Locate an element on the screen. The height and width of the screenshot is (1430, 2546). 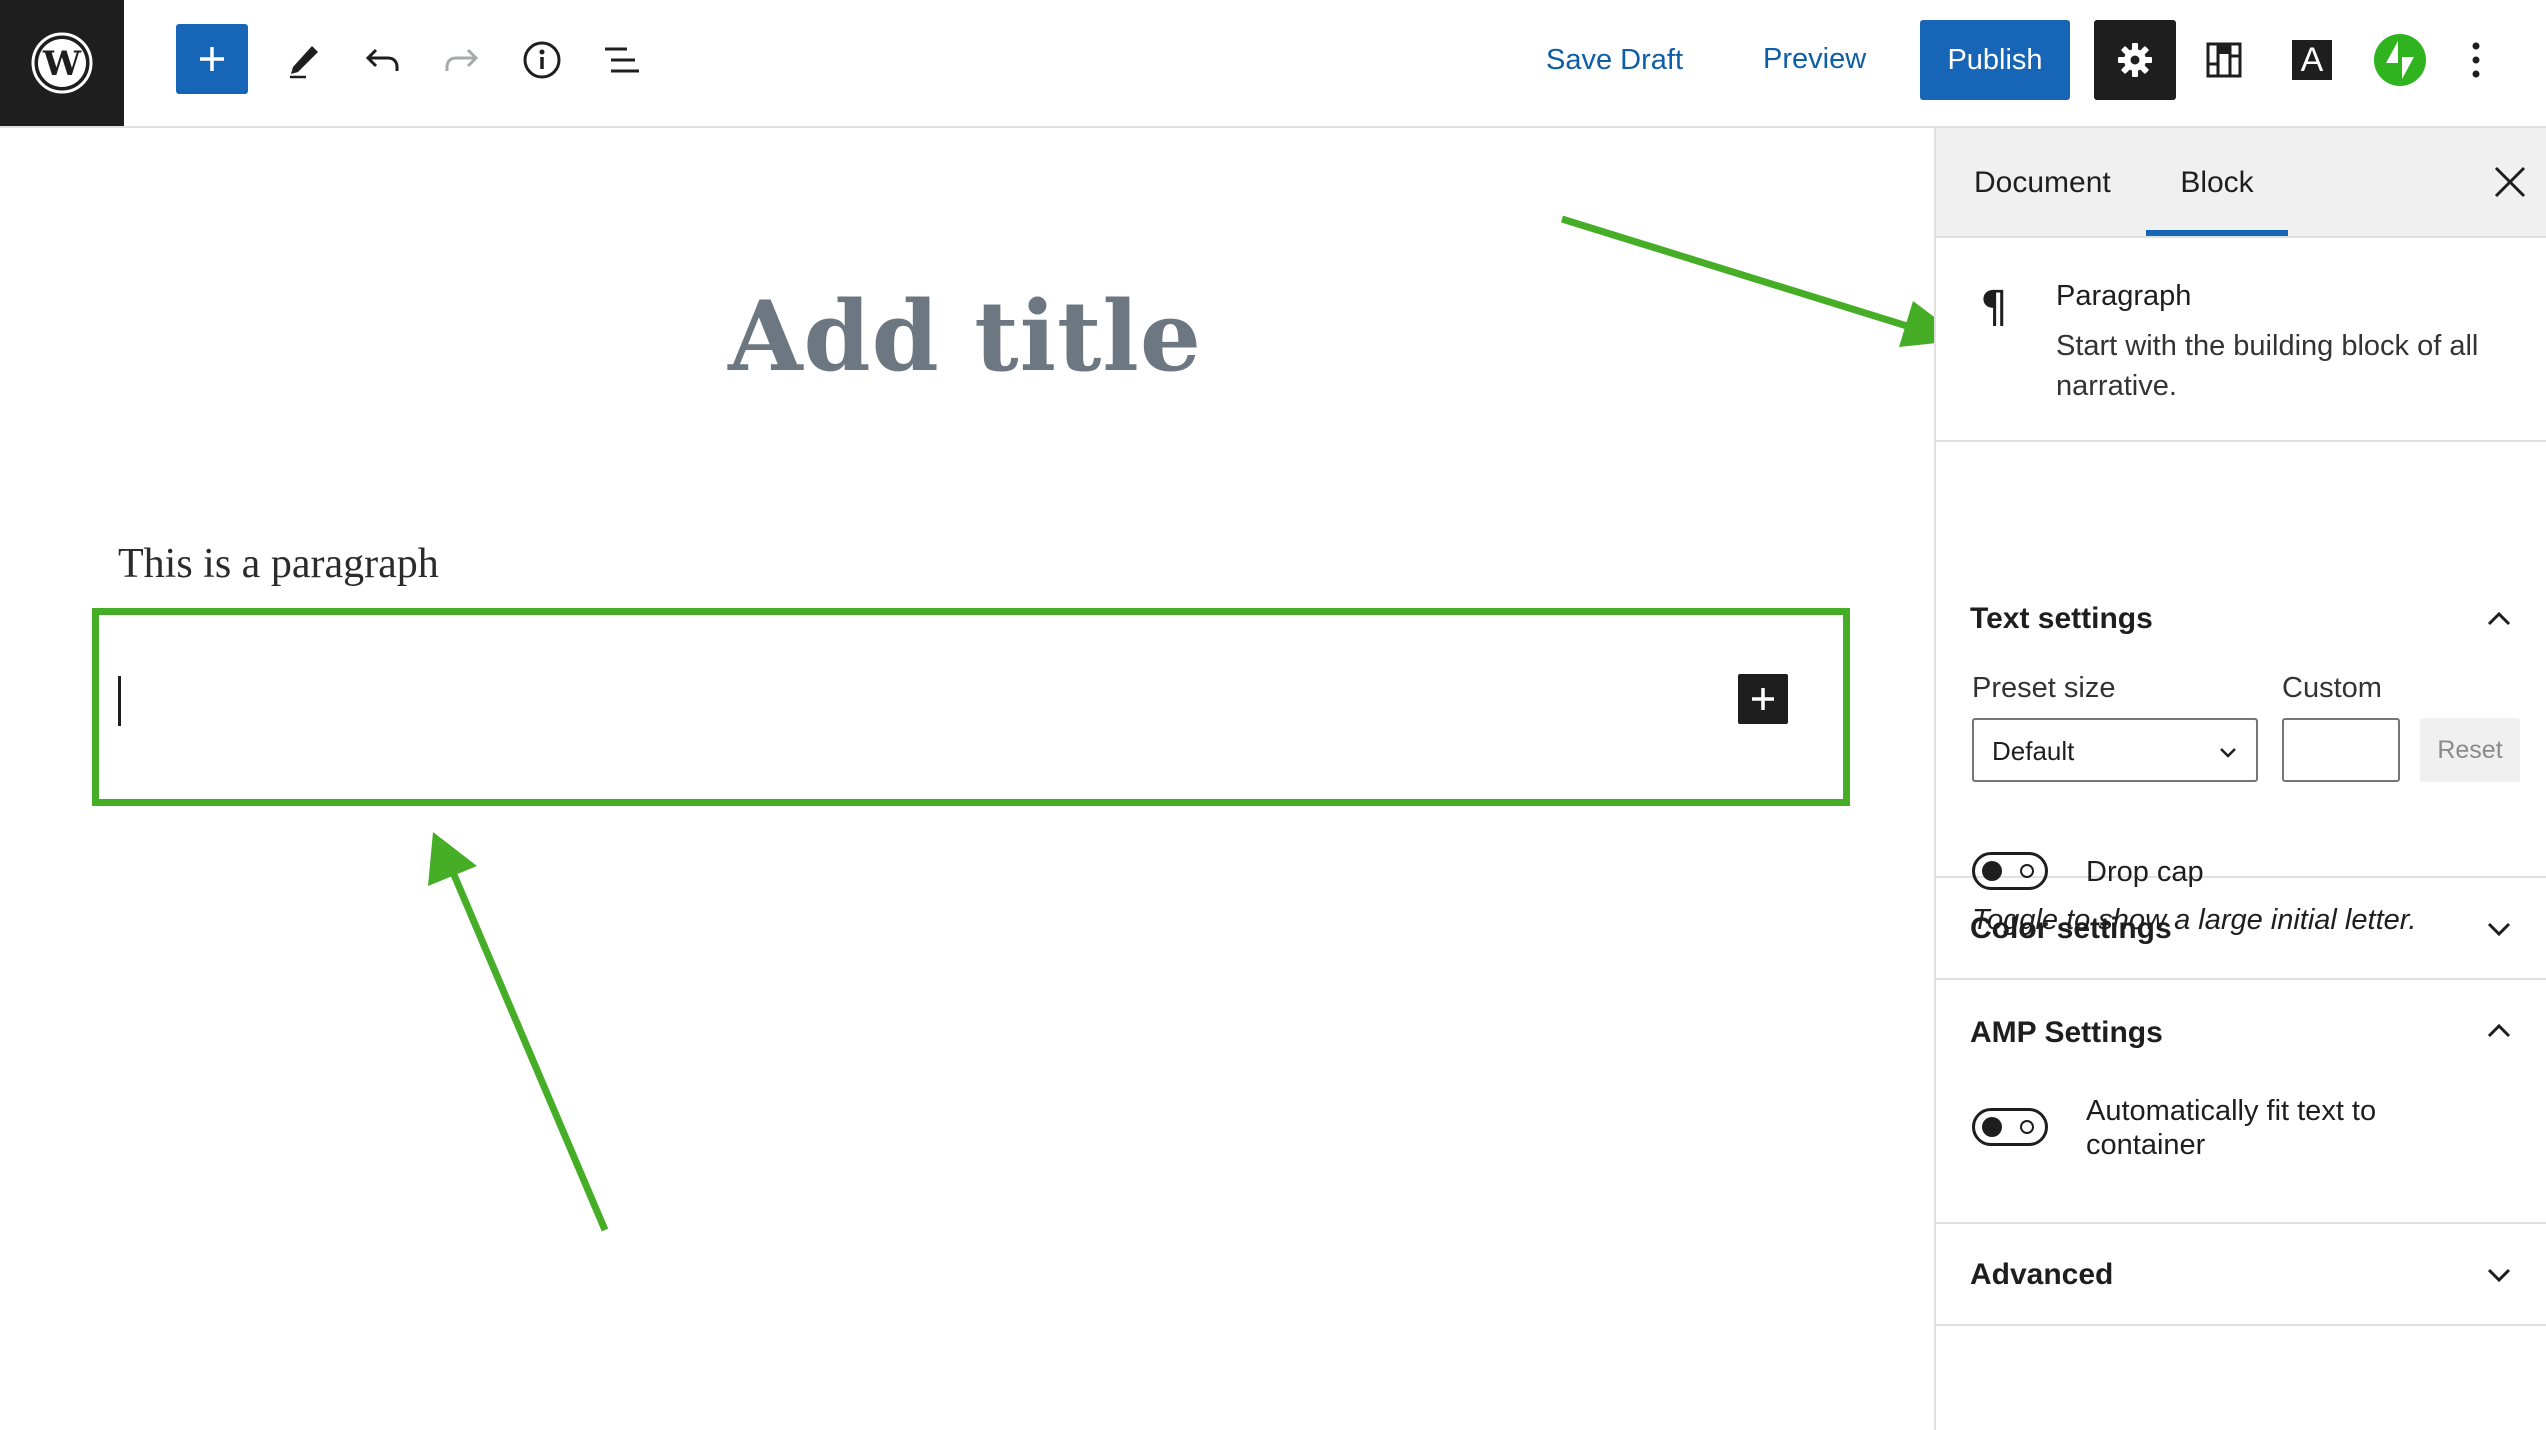
advanced-panel: Advanced is located at coordinates (2241, 1275).